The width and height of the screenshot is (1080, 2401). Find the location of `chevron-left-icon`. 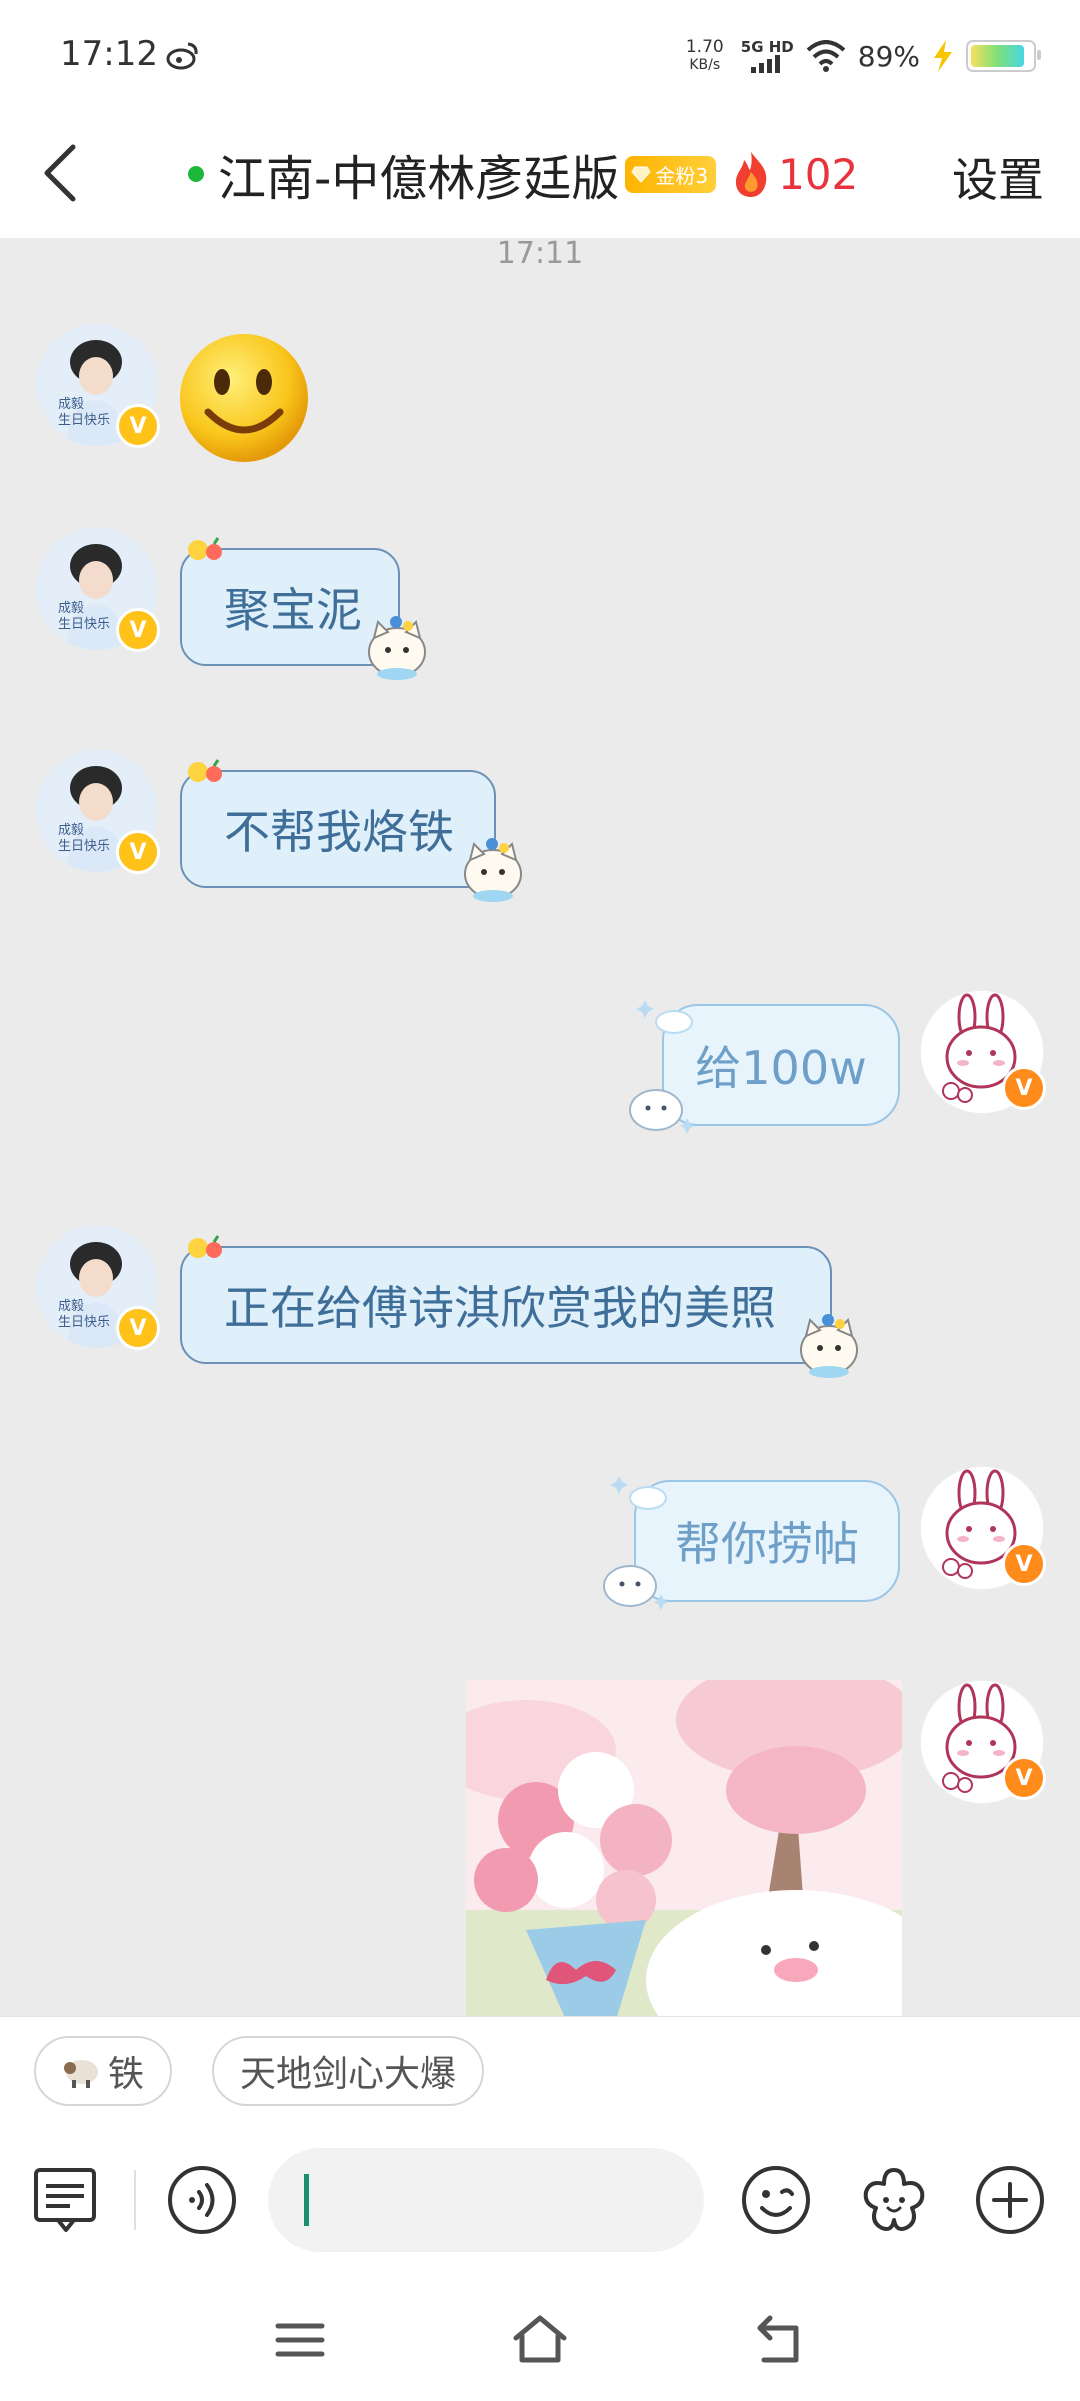

chevron-left-icon is located at coordinates (60, 173).